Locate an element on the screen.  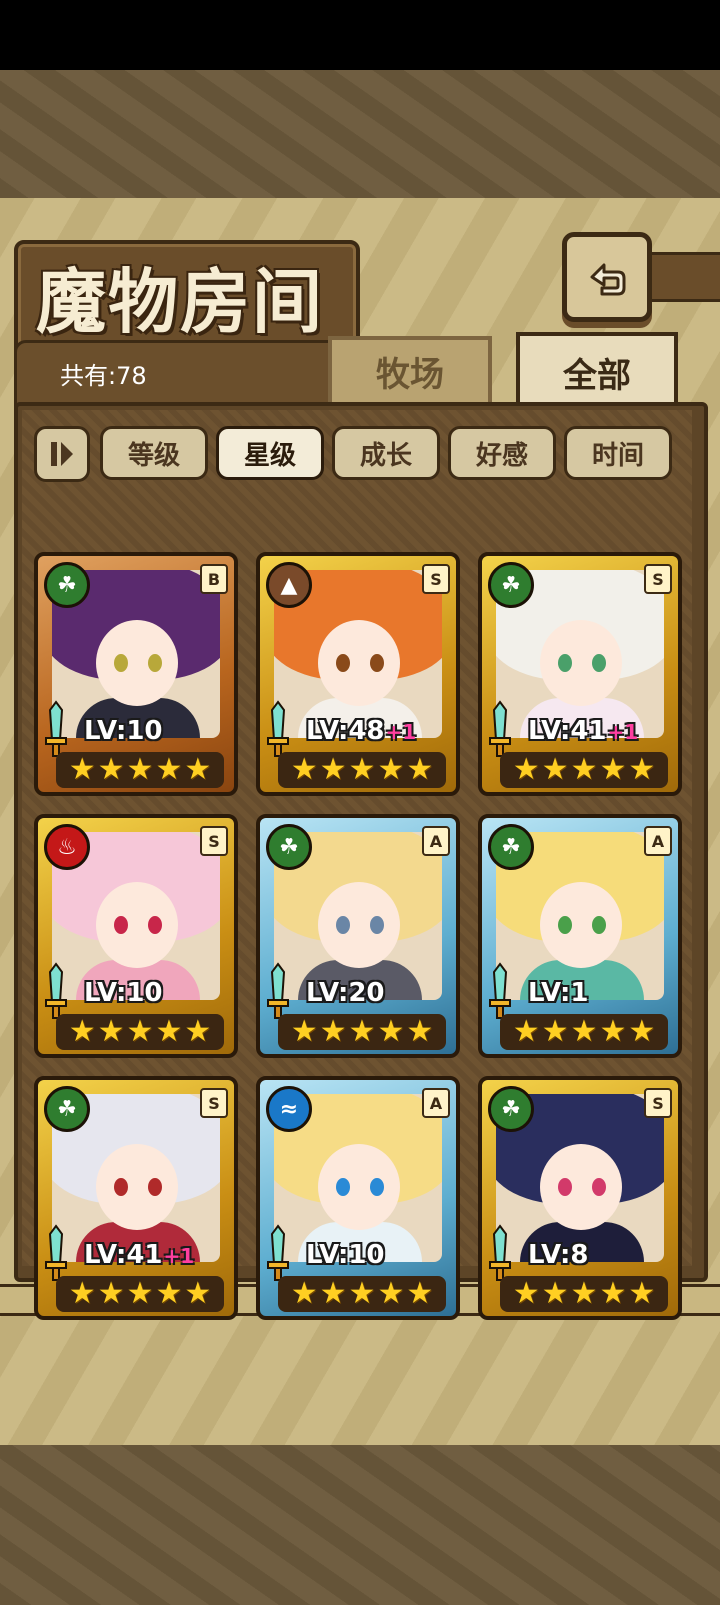
monster-card: ☘ A LV:1 ★ ★ ★ ★ ★ is located at coordinates (580, 936).